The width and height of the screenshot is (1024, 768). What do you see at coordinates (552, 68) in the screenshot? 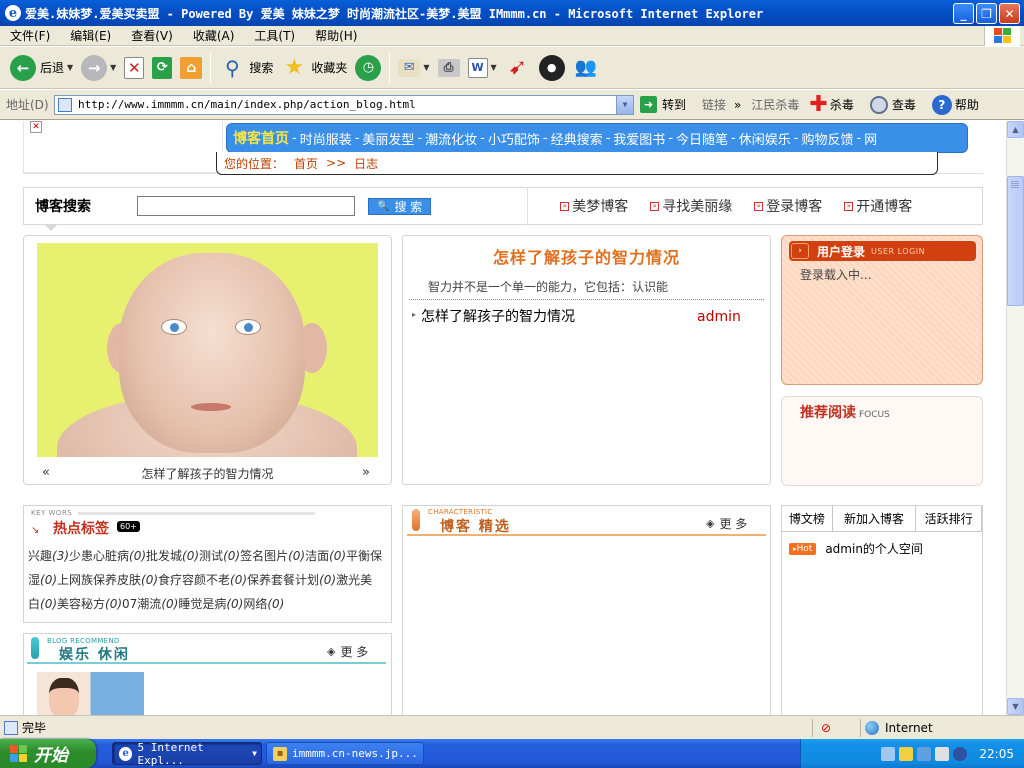
I see `qq-button: ●` at bounding box center [552, 68].